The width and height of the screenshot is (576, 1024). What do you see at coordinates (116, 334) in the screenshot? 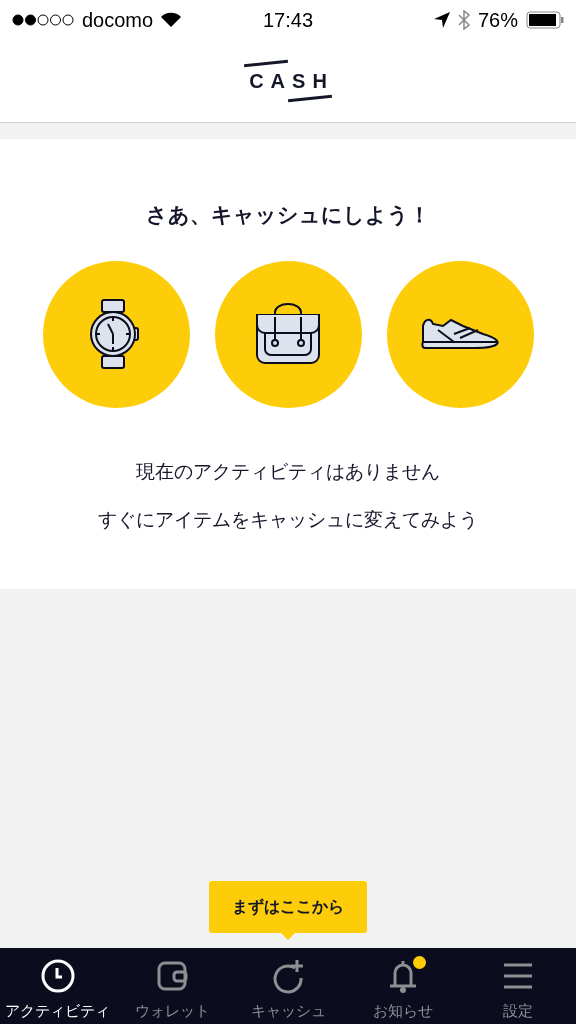
I see `watch-icon` at bounding box center [116, 334].